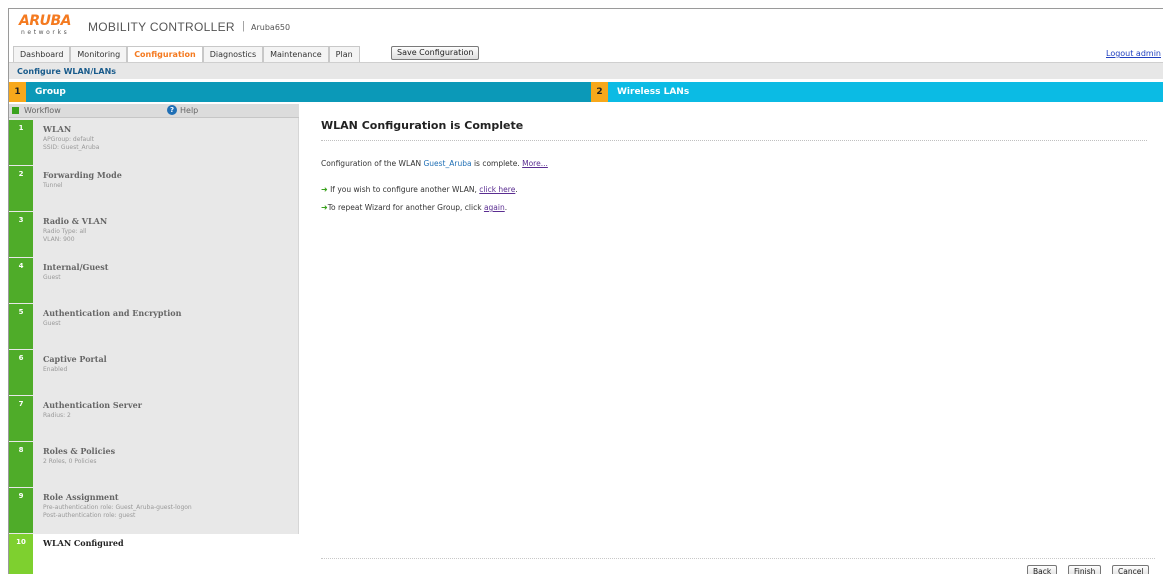  I want to click on step-title: Authentication Server, so click(92, 405).